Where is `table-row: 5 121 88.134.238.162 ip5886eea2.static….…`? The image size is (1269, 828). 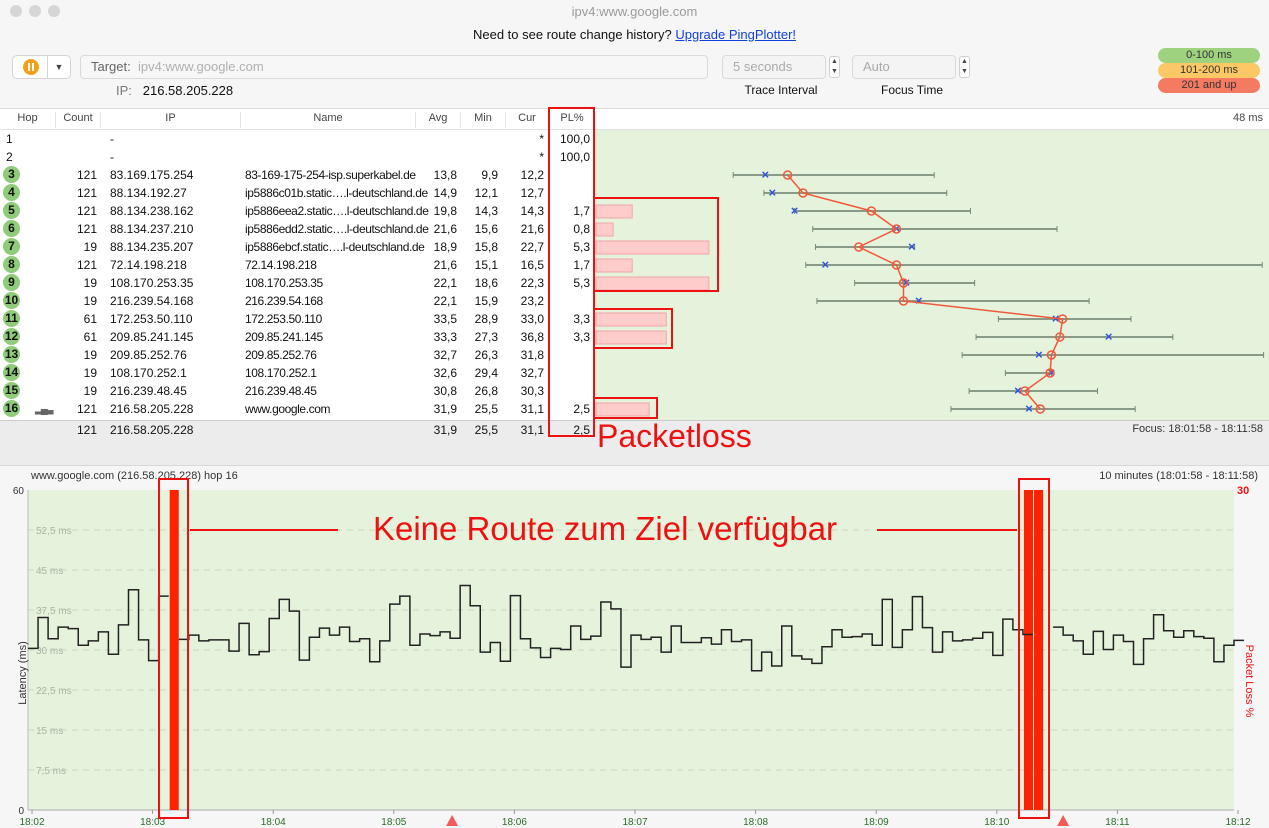
table-row: 5 121 88.134.238.162 ip5886eea2.static….… is located at coordinates (297, 211).